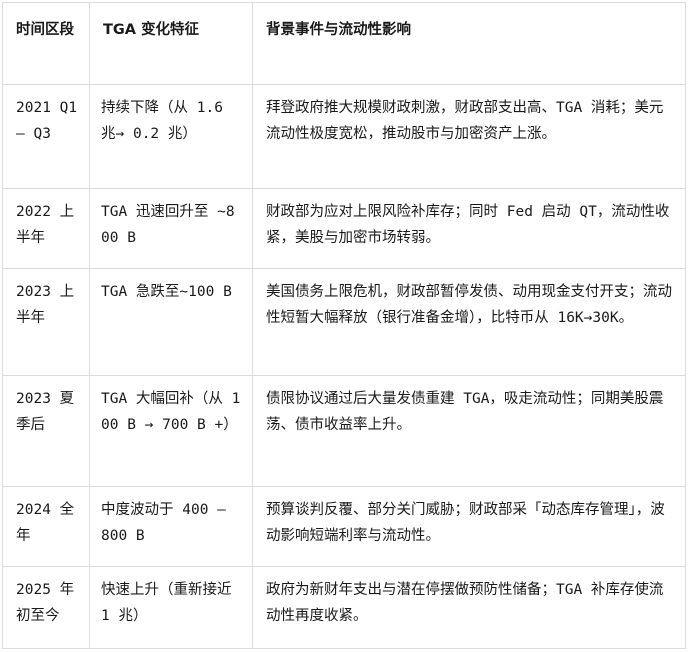 The image size is (689, 652). What do you see at coordinates (469, 43) in the screenshot?
I see `header-impact: 背景事件与流动性影响` at bounding box center [469, 43].